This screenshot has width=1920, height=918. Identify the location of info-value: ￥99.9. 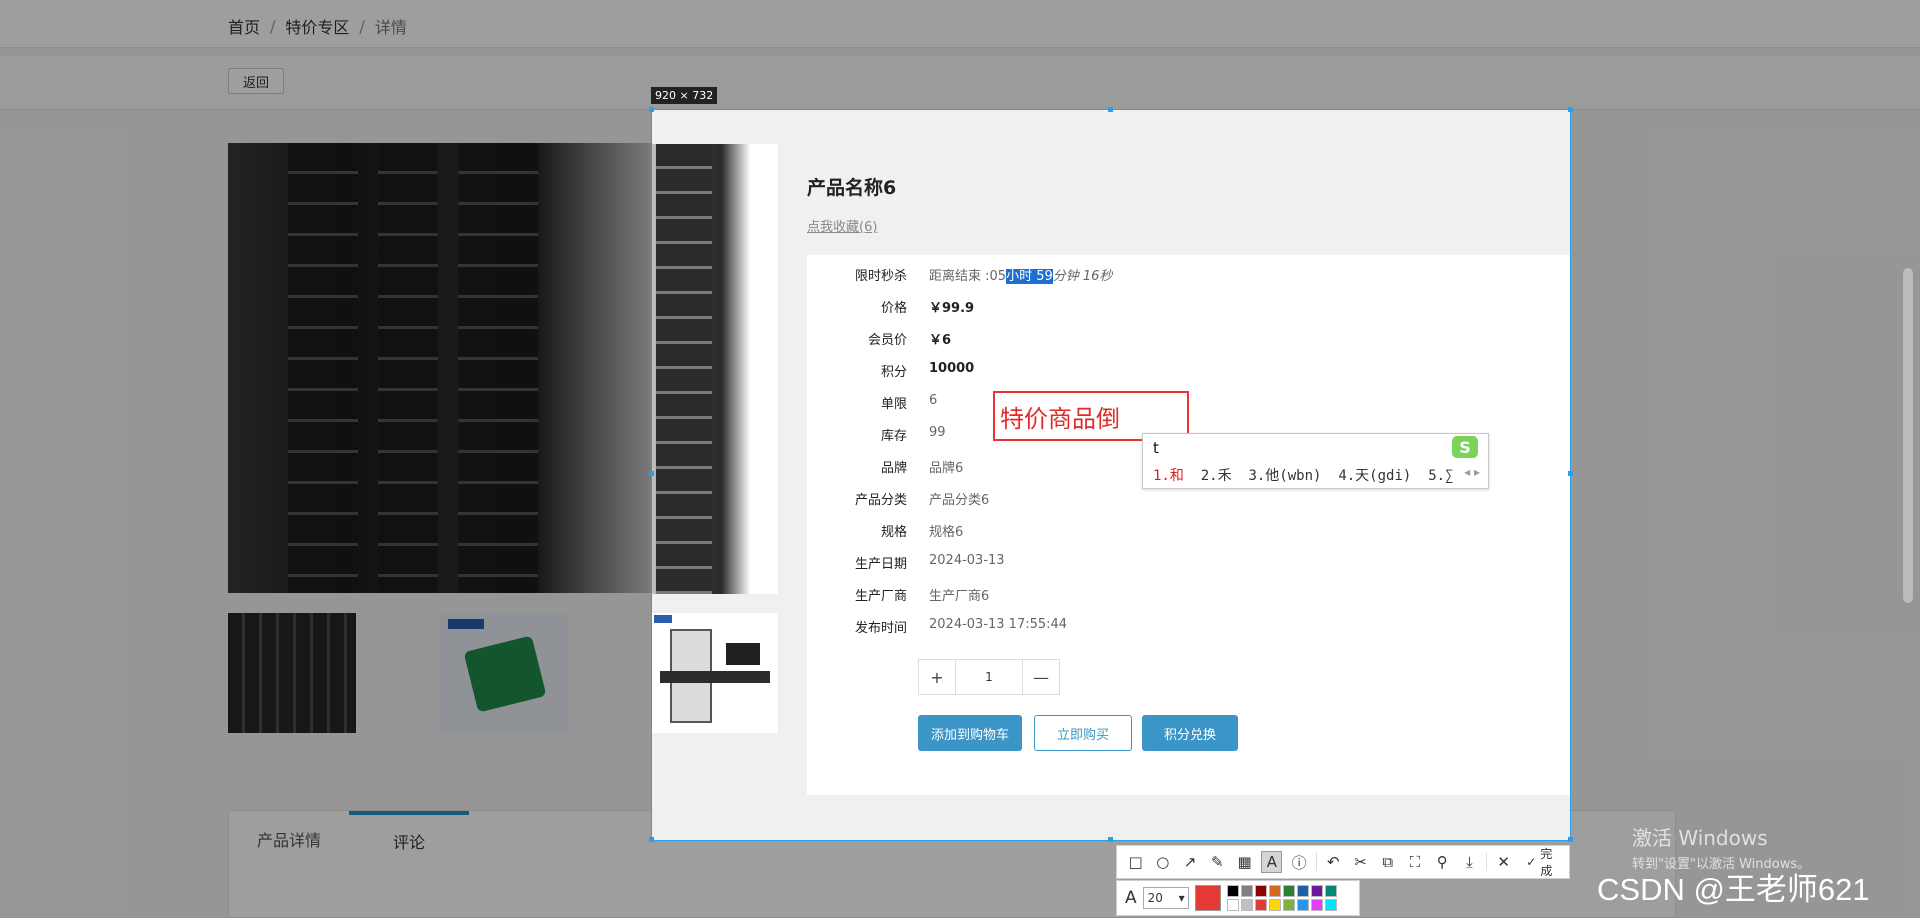
(952, 308).